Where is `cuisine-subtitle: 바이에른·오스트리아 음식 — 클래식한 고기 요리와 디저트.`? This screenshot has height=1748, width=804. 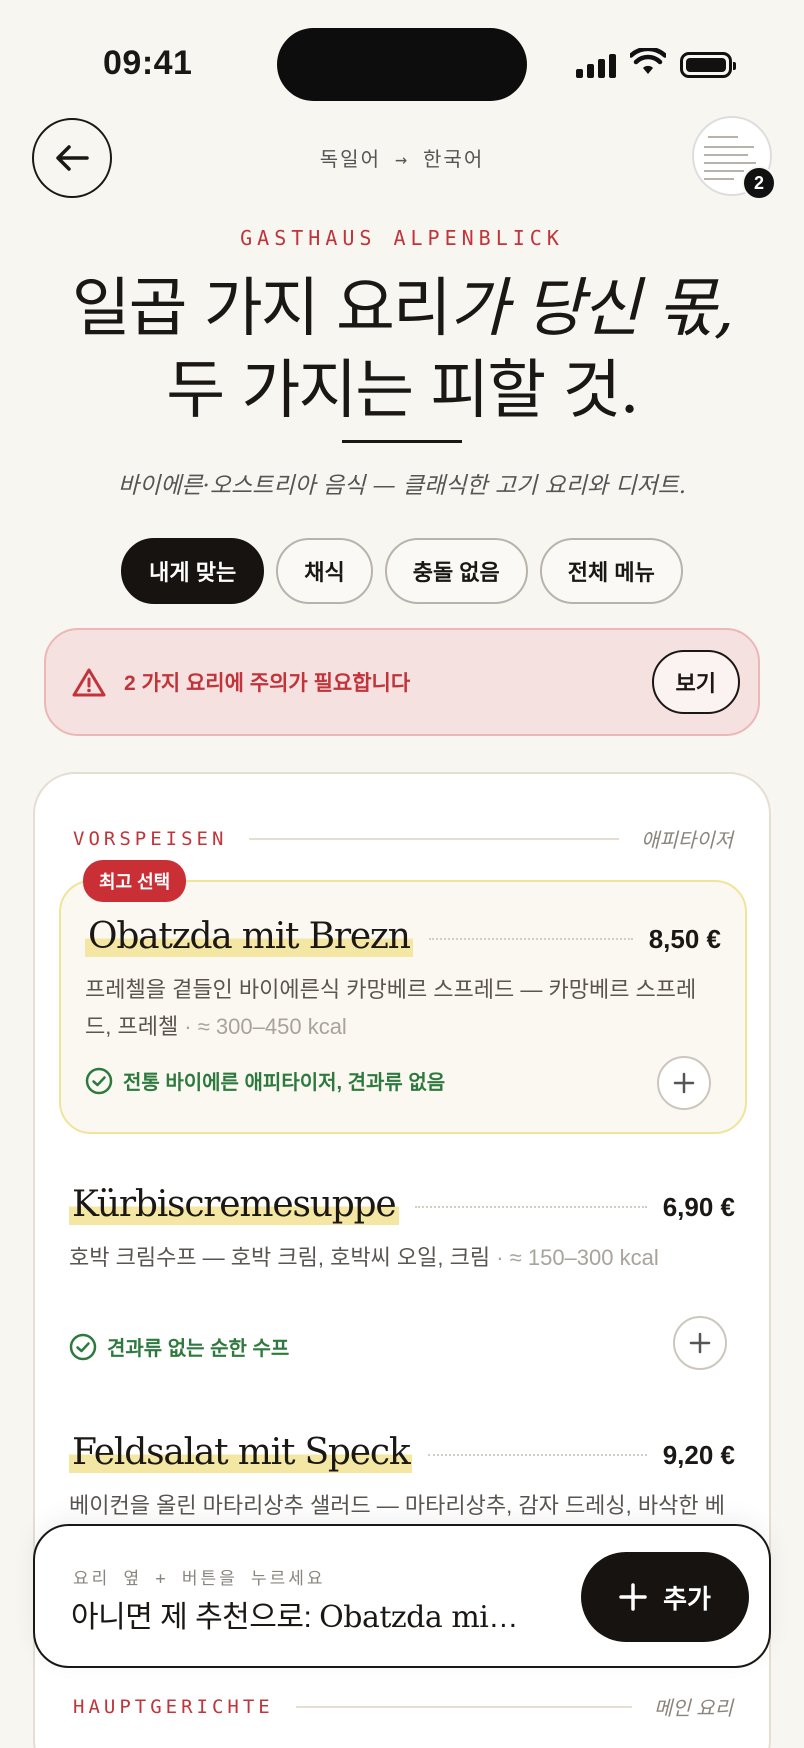 cuisine-subtitle: 바이에른·오스트리아 음식 — 클래식한 고기 요리와 디저트. is located at coordinates (402, 486).